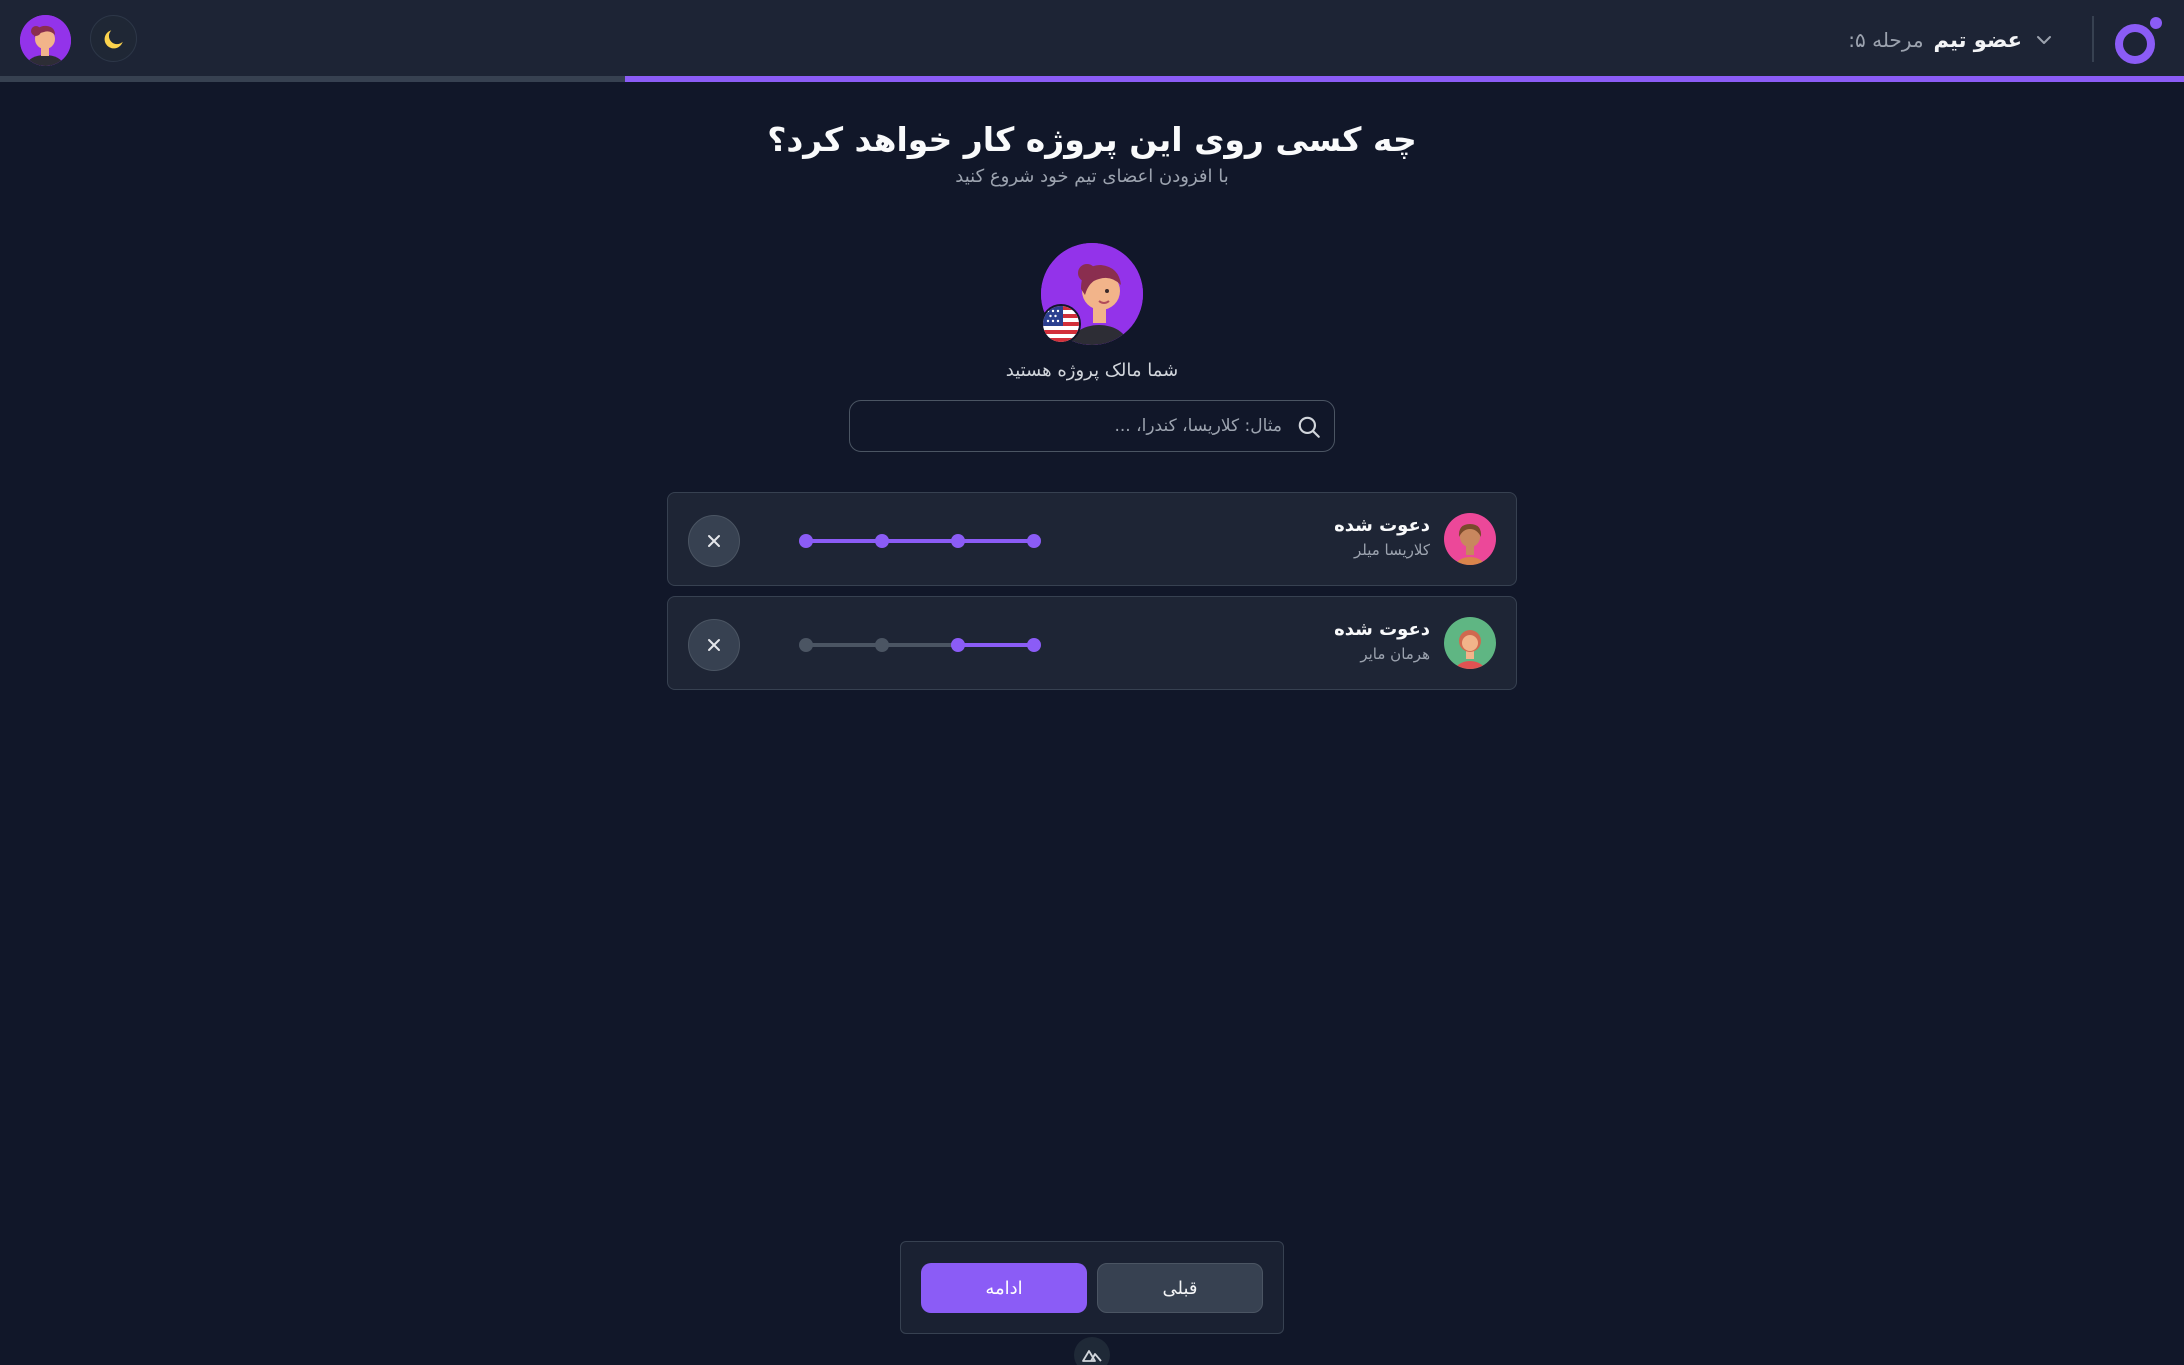  I want to click on step-name: عضو تیم, so click(1977, 40).